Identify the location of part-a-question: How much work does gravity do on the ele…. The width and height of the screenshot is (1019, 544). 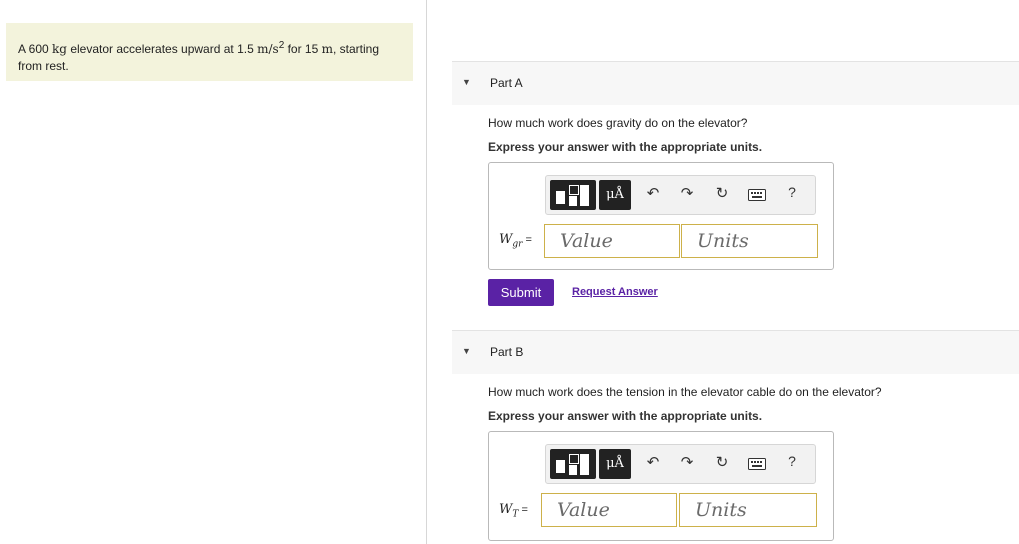
(618, 123).